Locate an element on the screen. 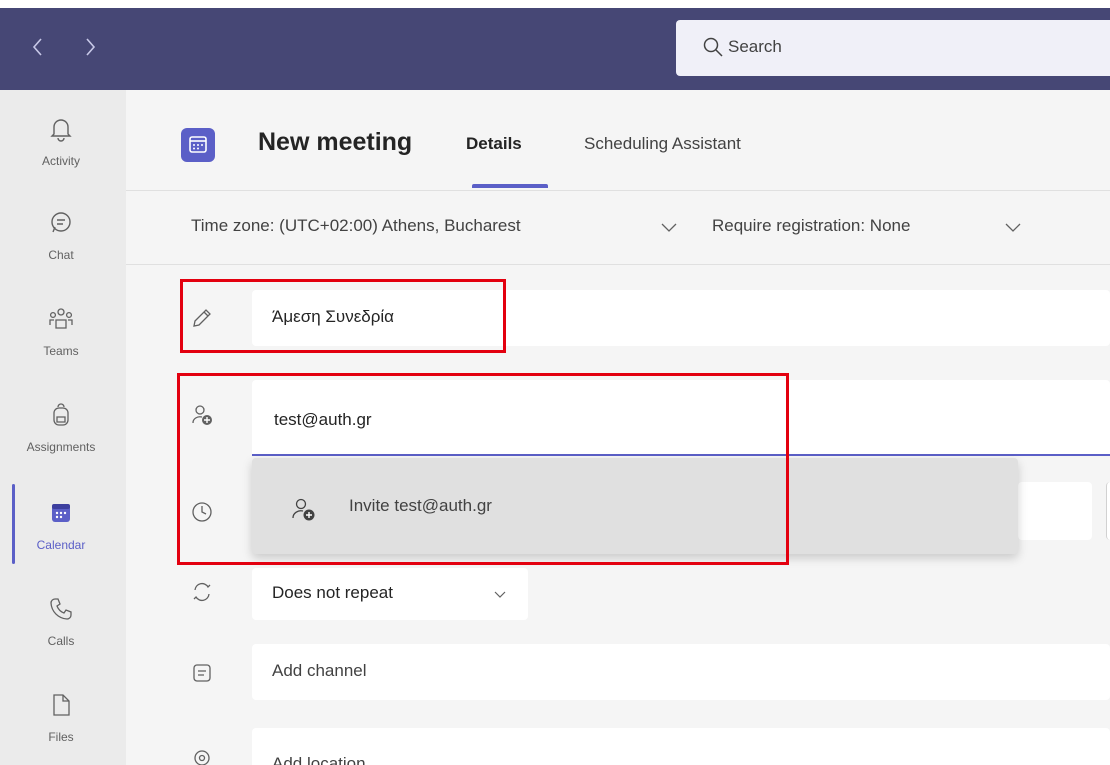  search-icon is located at coordinates (713, 47).